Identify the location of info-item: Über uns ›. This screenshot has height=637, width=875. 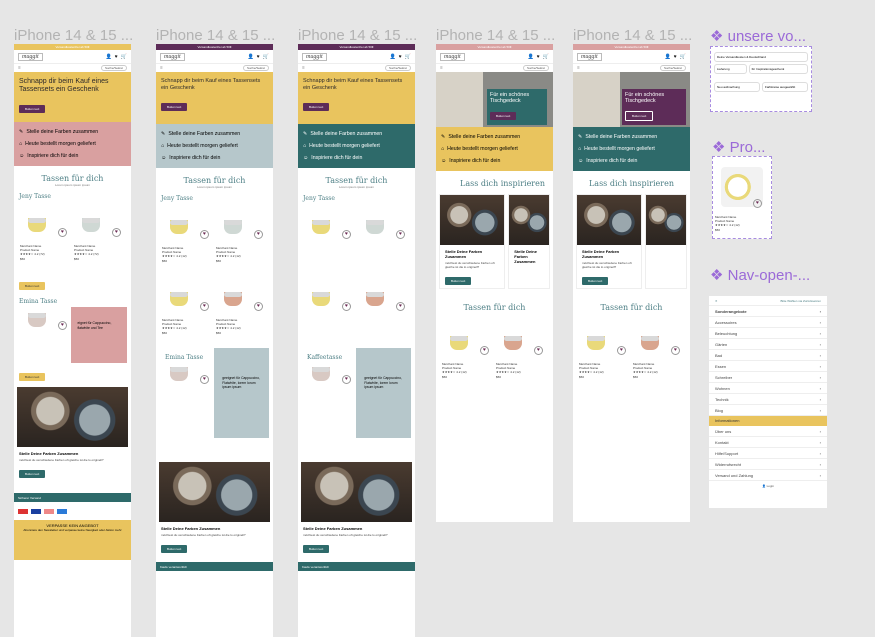
(768, 431).